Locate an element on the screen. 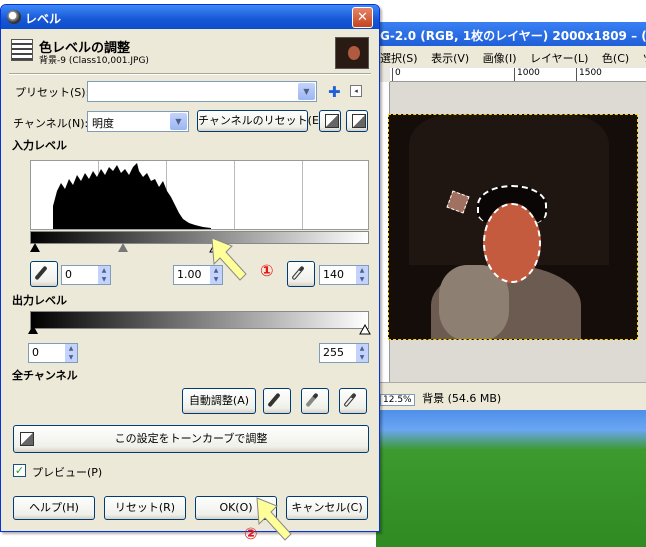 The image size is (646, 547). dialog-title: レベル is located at coordinates (43, 19).